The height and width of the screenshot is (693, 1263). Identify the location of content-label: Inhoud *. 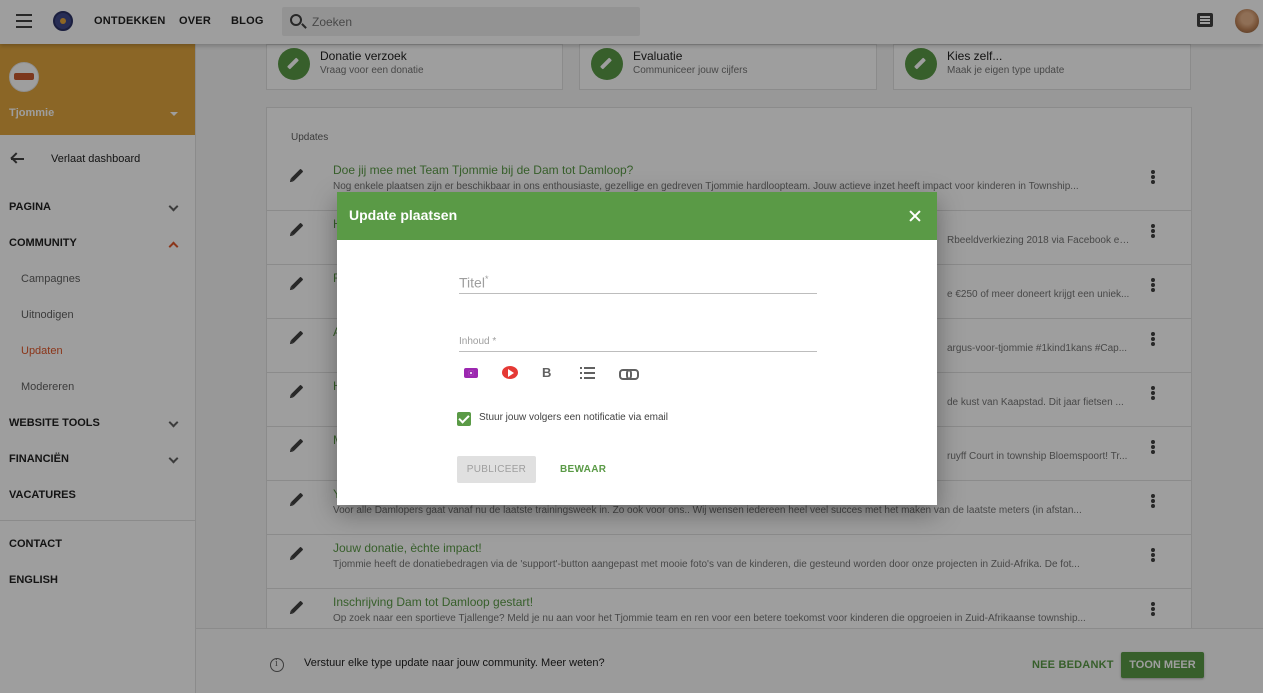
(478, 341).